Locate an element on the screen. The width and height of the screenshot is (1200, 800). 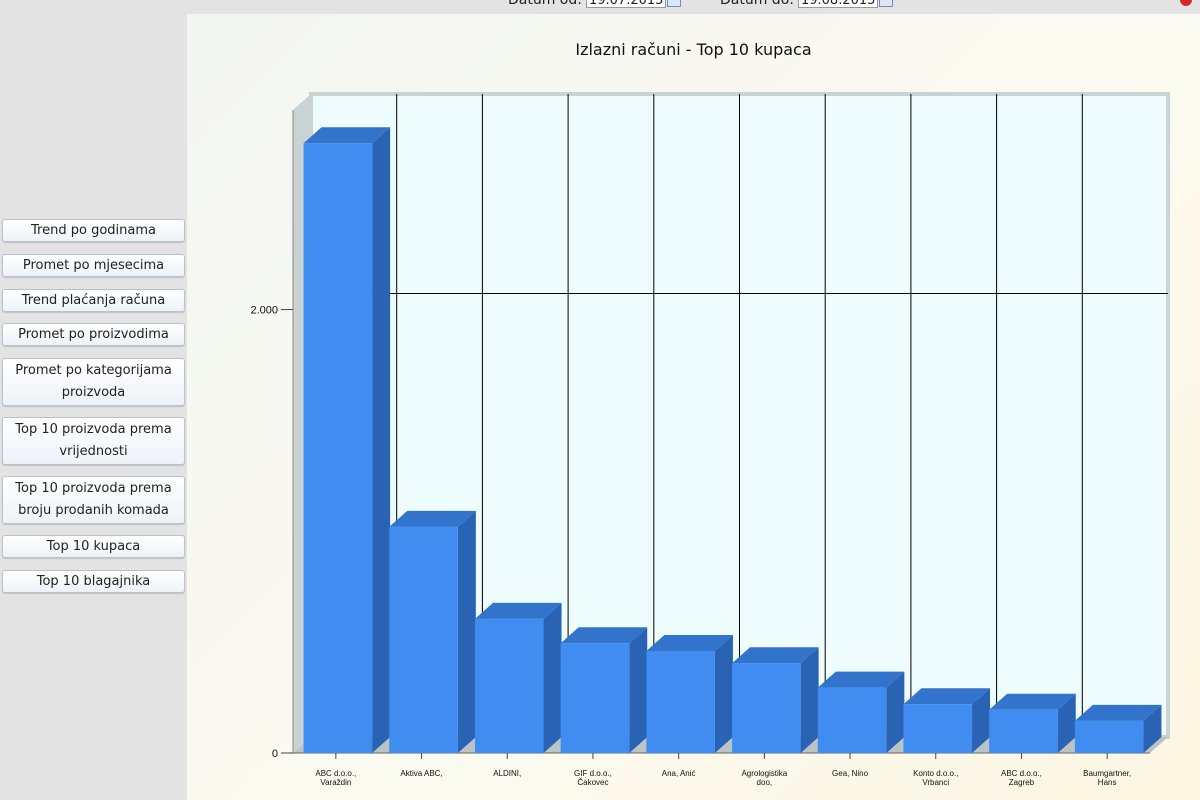
x-tick-label: GIF d.o.o., Čakovec is located at coordinates (593, 778).